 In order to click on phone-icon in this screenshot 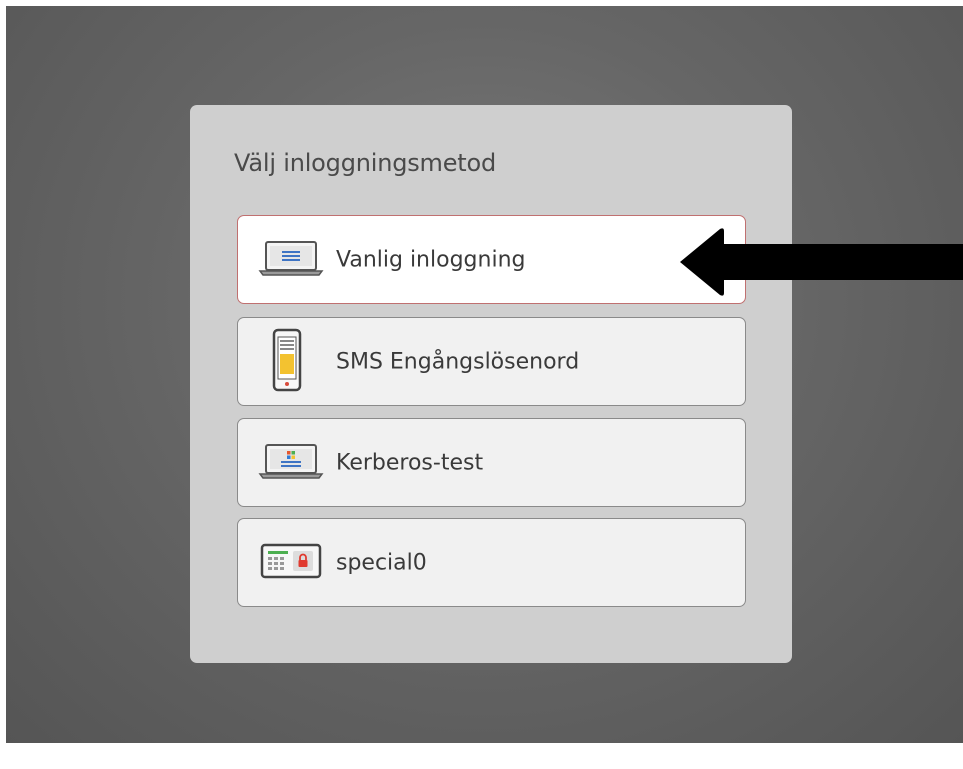, I will do `click(287, 362)`.